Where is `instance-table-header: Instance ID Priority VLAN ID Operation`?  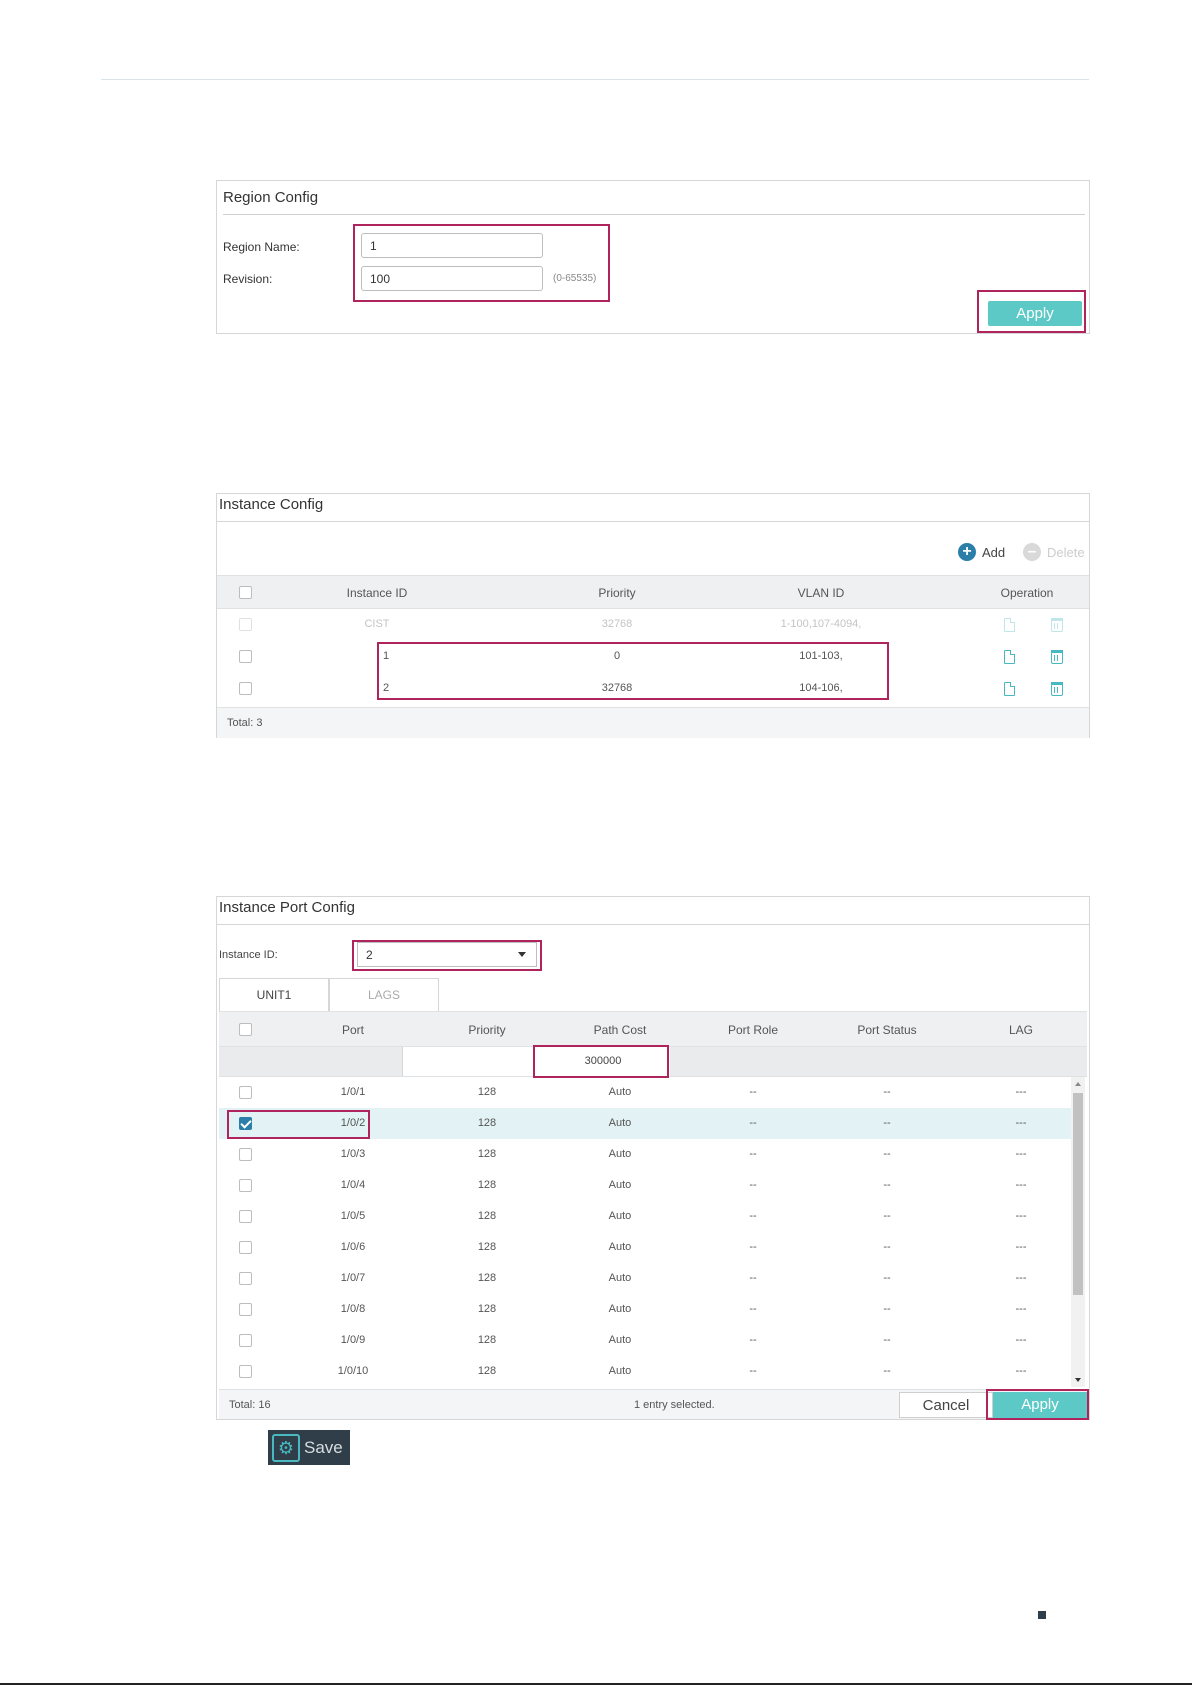 instance-table-header: Instance ID Priority VLAN ID Operation is located at coordinates (653, 592).